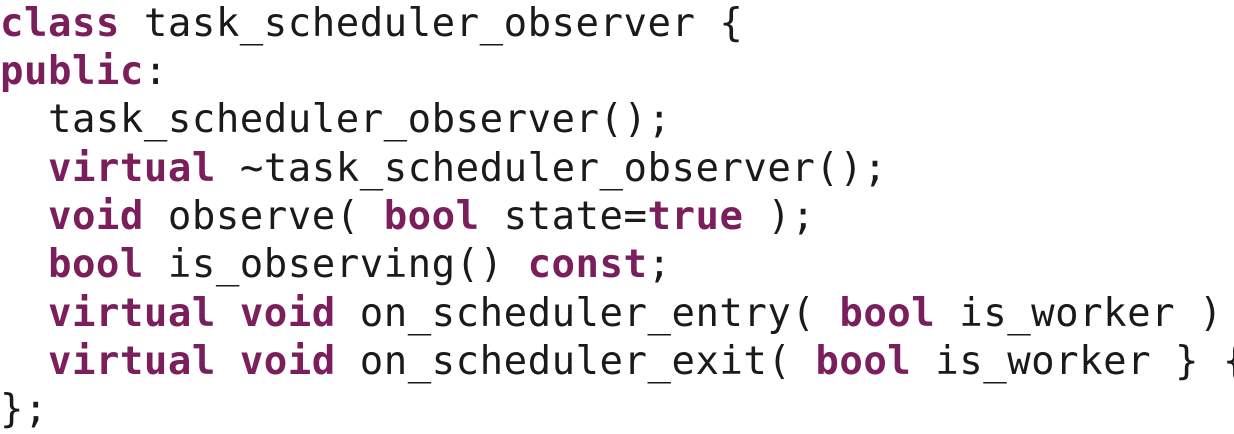 The image size is (1234, 434). What do you see at coordinates (72, 71) in the screenshot?
I see `code-keyword: public` at bounding box center [72, 71].